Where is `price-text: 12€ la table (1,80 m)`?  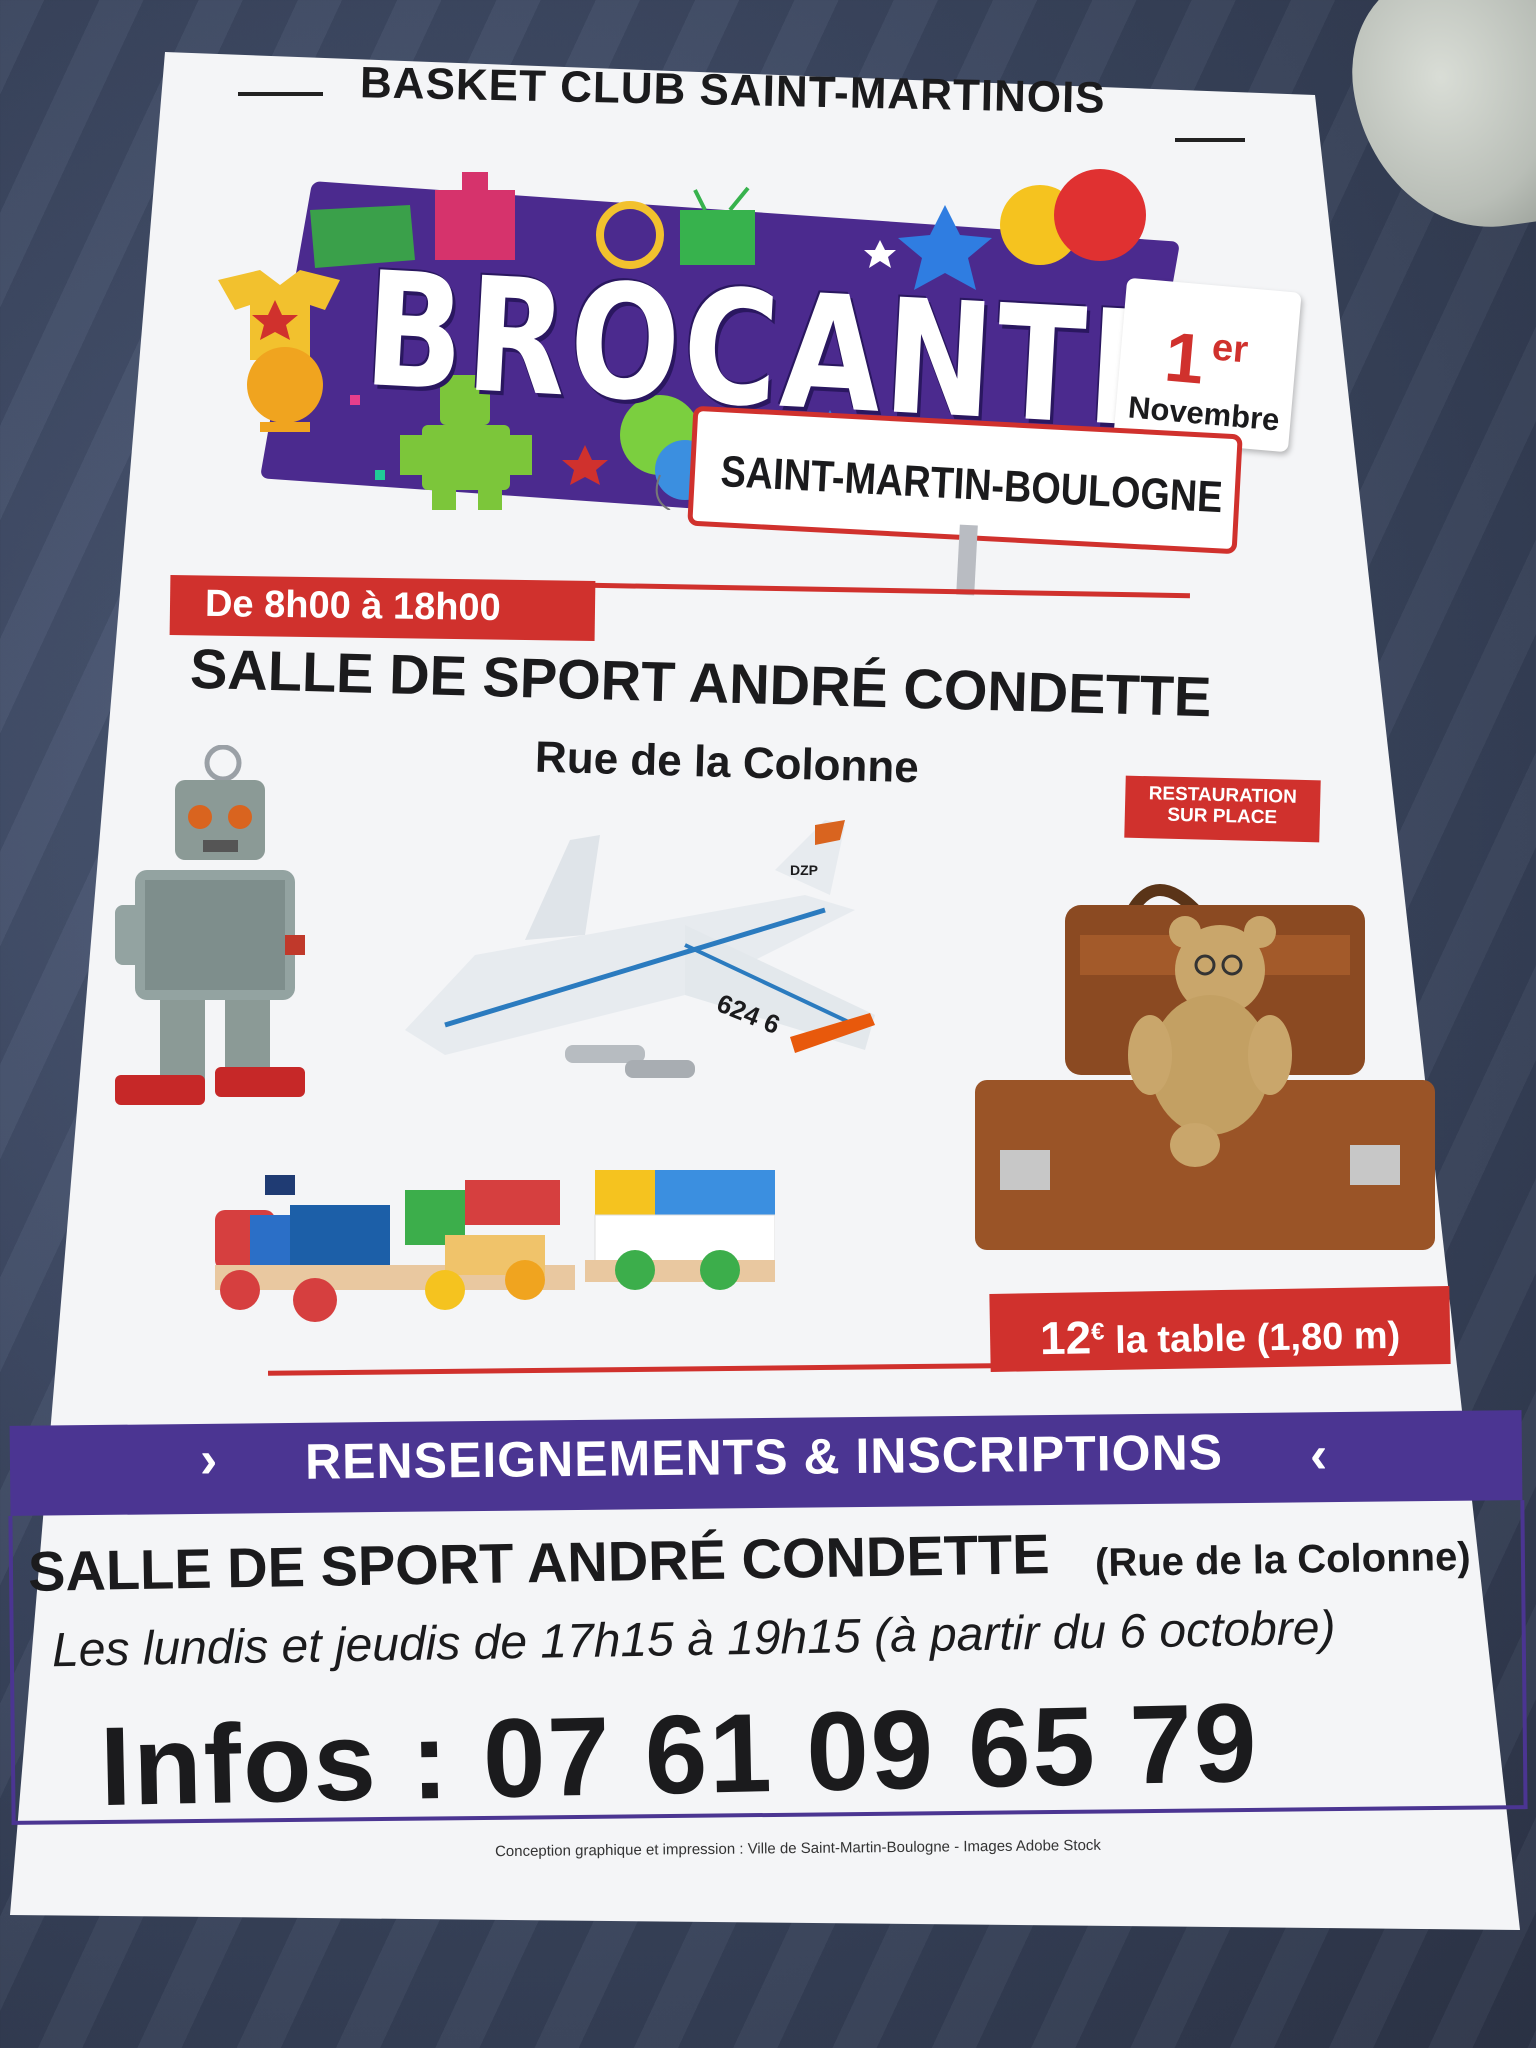
price-text: 12€ la table (1,80 m) is located at coordinates (1220, 1335).